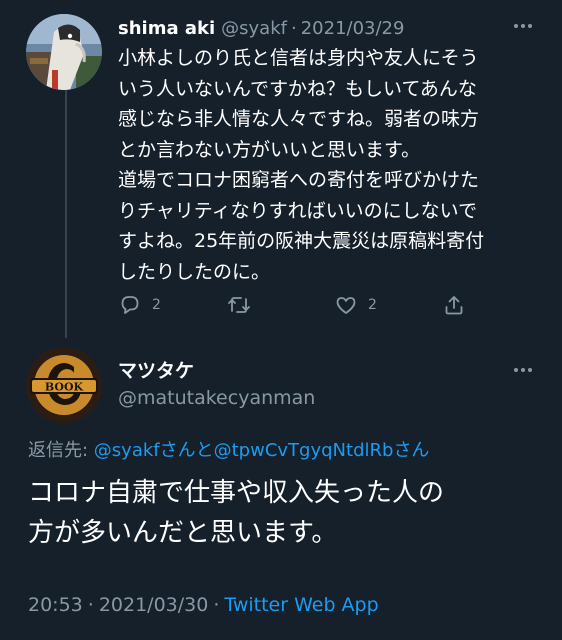  I want to click on user-handle: @matutakecyanman, so click(216, 398).